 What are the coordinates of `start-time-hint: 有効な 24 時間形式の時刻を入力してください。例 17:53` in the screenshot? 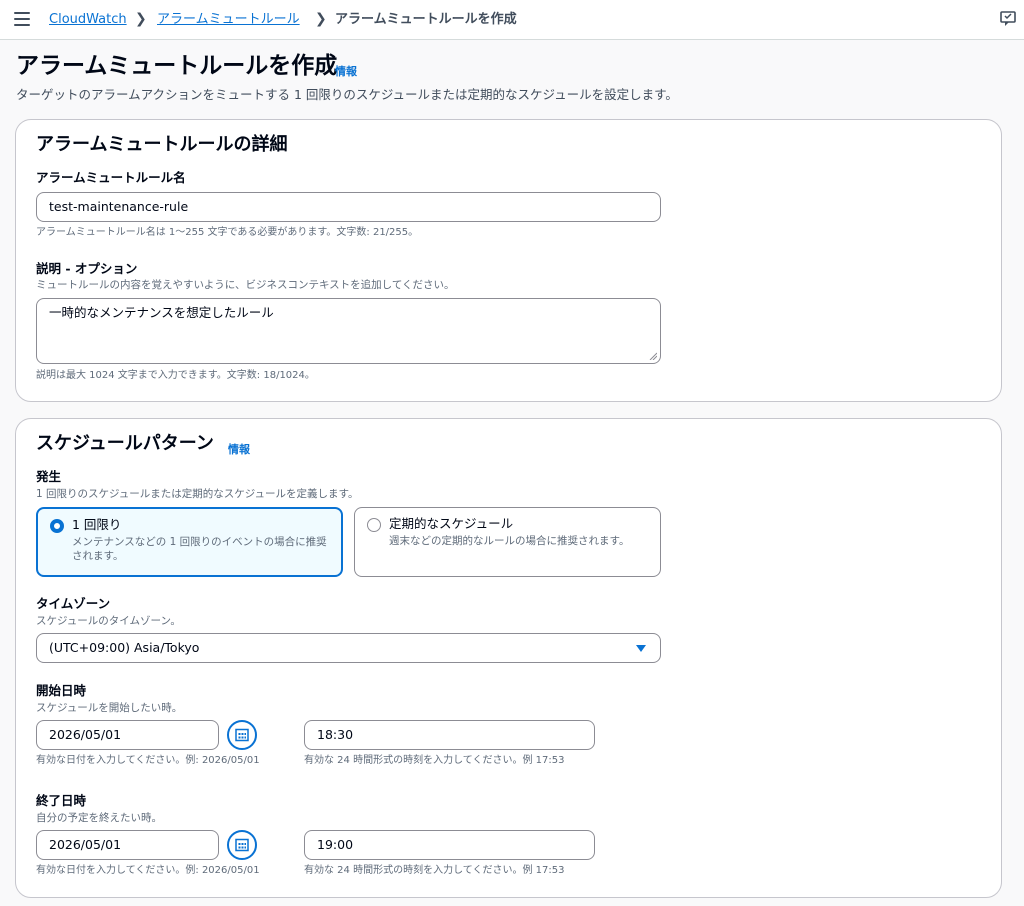 It's located at (434, 760).